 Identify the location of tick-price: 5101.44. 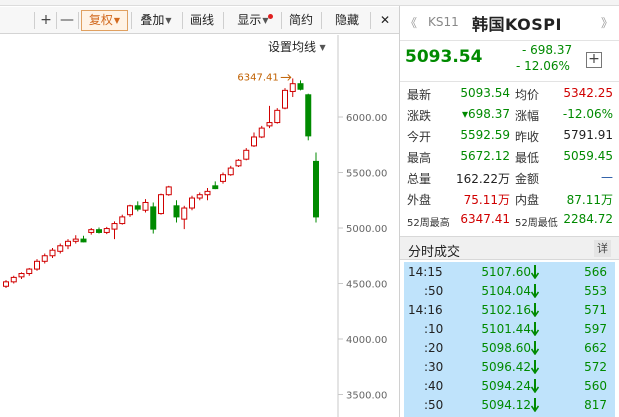
(506, 329).